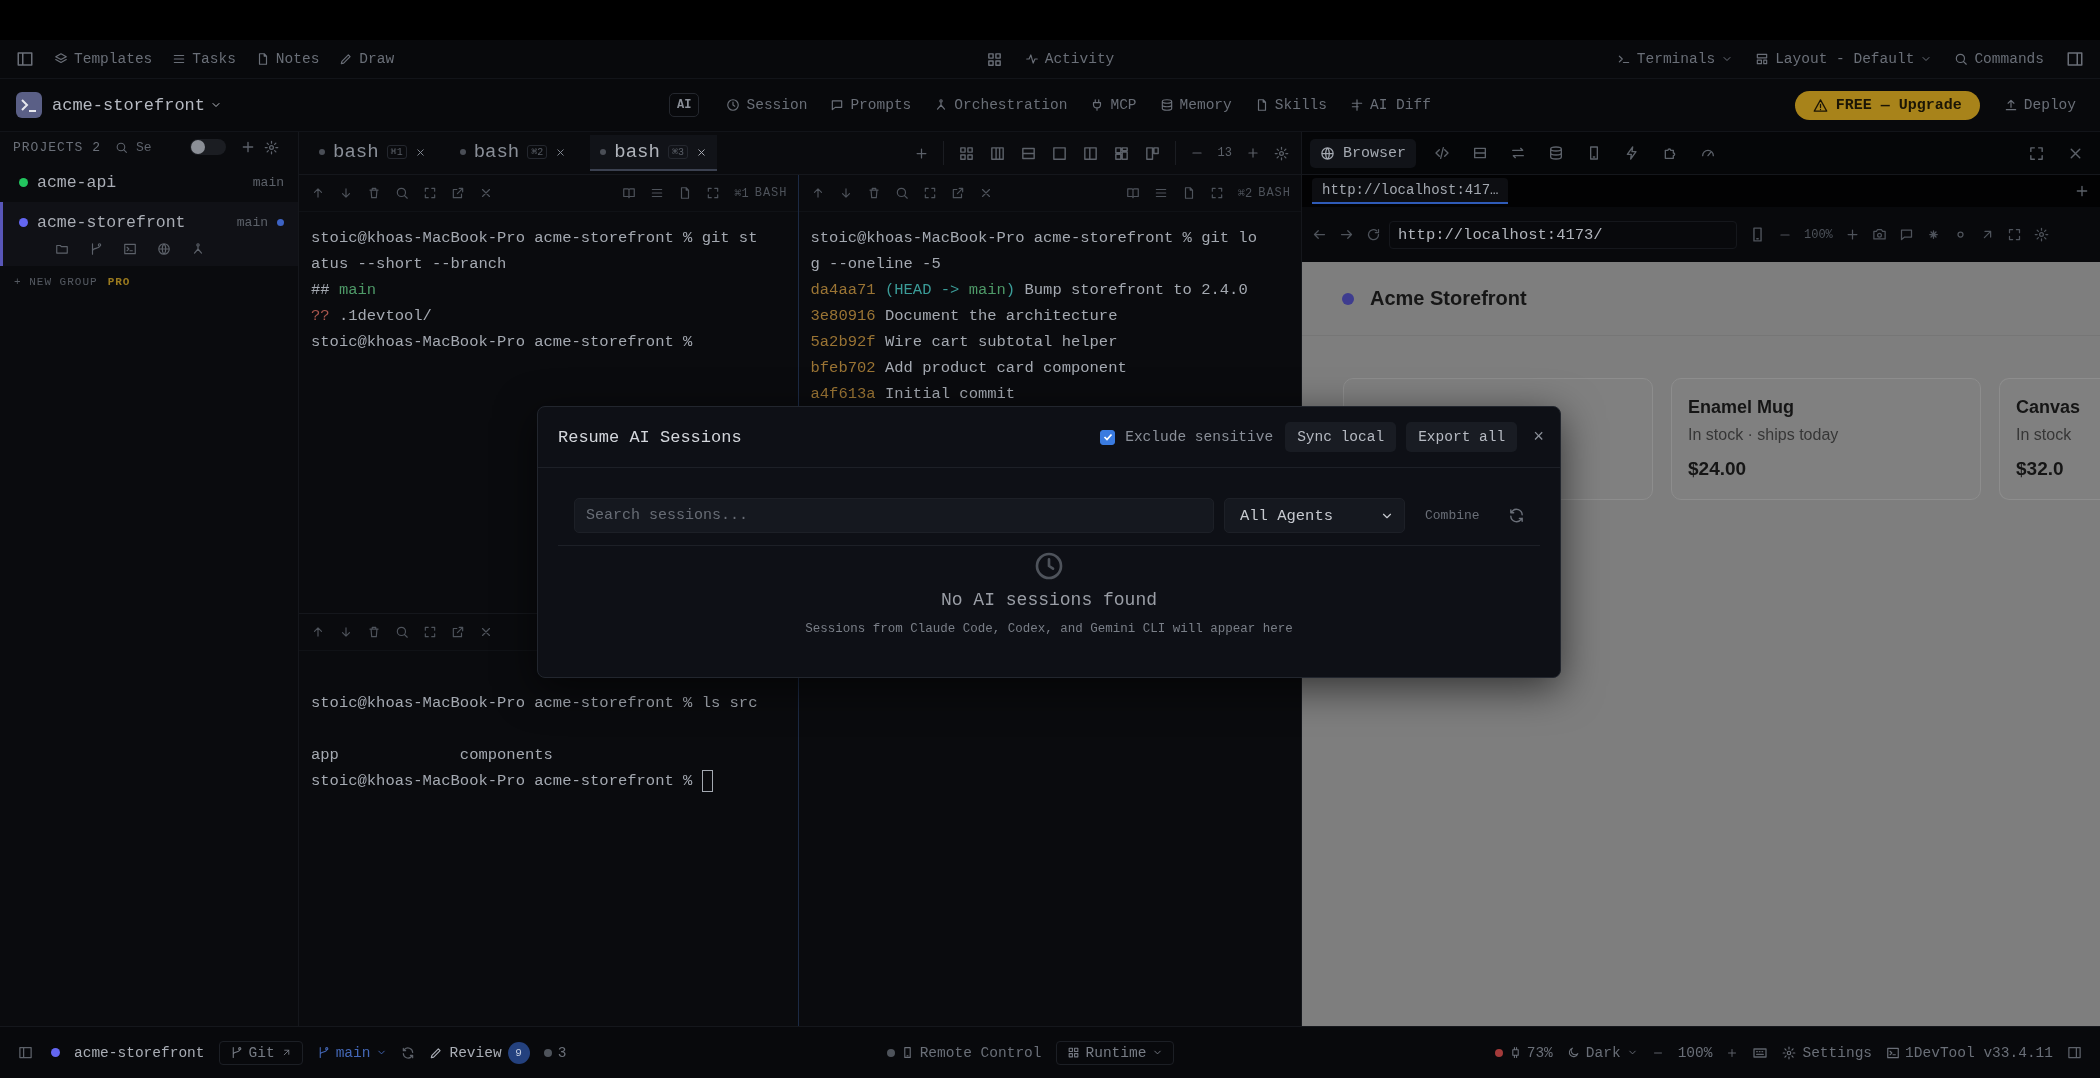 Image resolution: width=2100 pixels, height=1078 pixels. I want to click on arrow-right-icon, so click(1346, 234).